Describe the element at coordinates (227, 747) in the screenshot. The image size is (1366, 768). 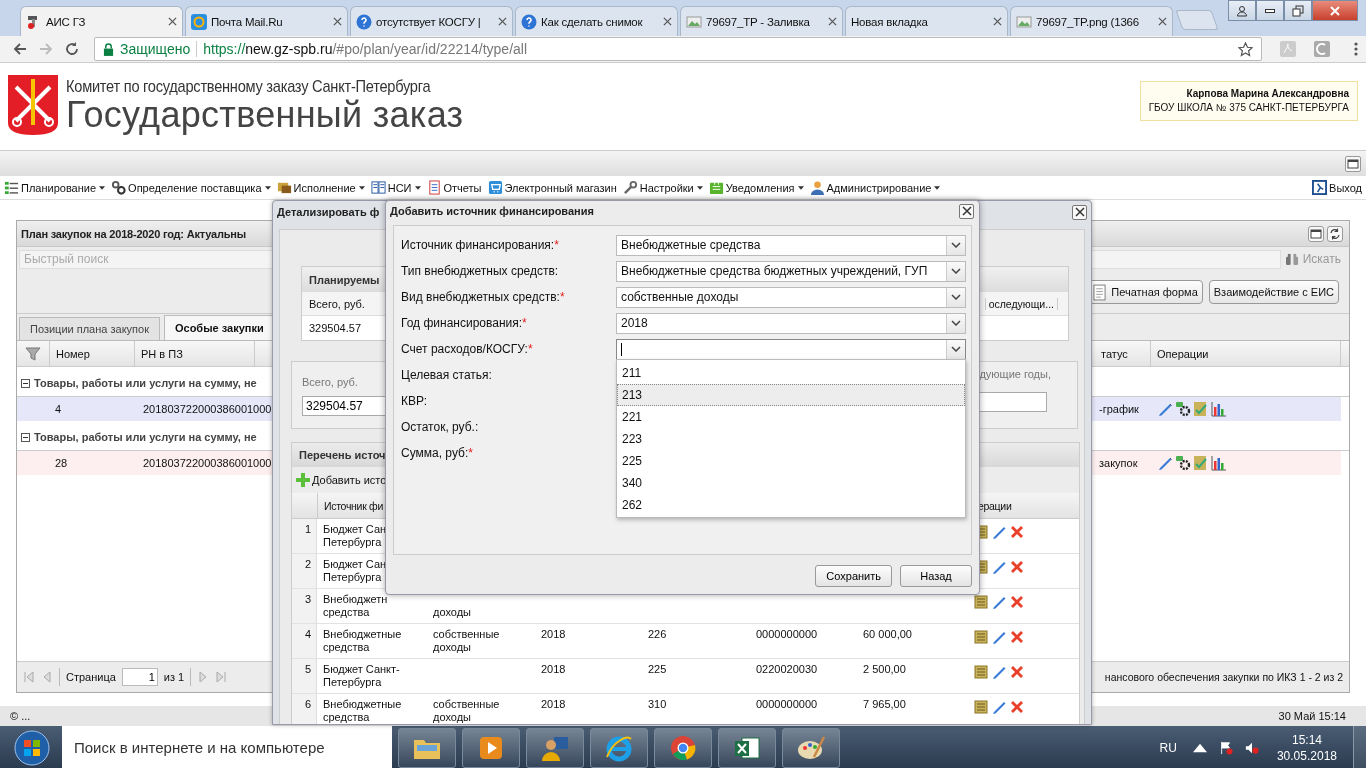
I see `taskbar-search-field: Поиск в интернете и на компьютере` at that location.